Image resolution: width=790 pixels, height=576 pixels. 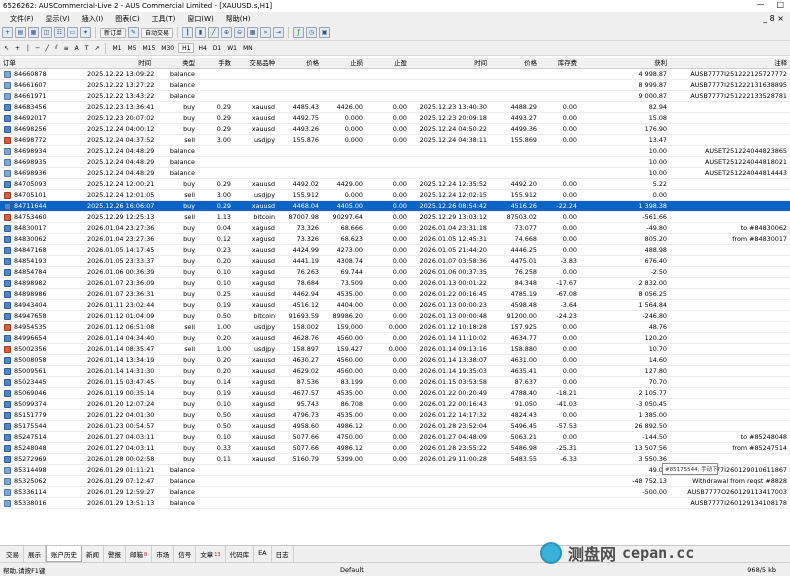 What do you see at coordinates (263, 554) in the screenshot?
I see `tab-10: EA` at bounding box center [263, 554].